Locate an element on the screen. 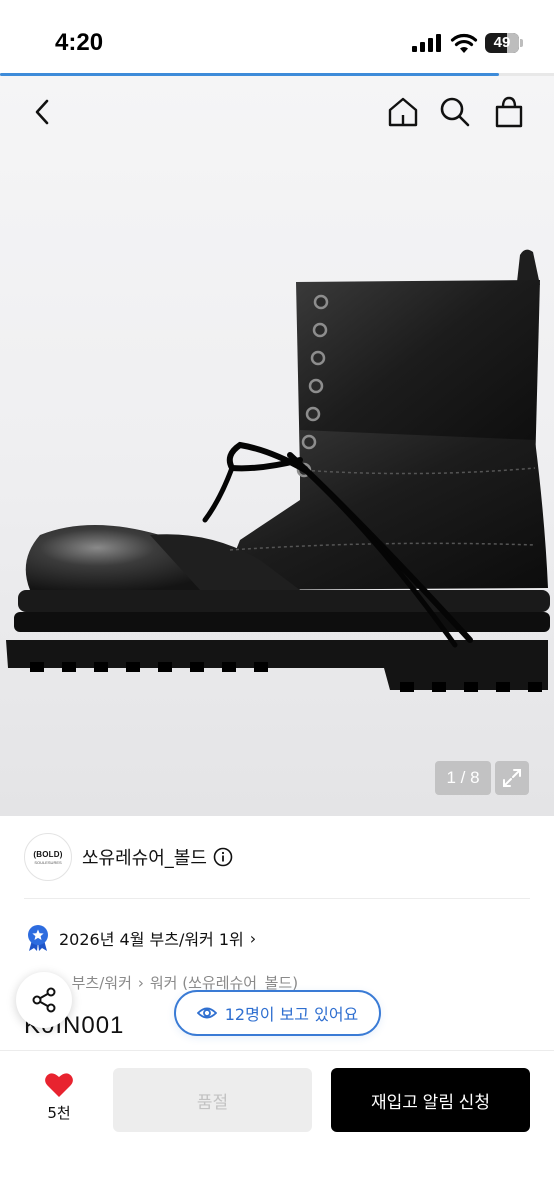 The width and height of the screenshot is (554, 1200). shopping-bag-icon is located at coordinates (509, 112).